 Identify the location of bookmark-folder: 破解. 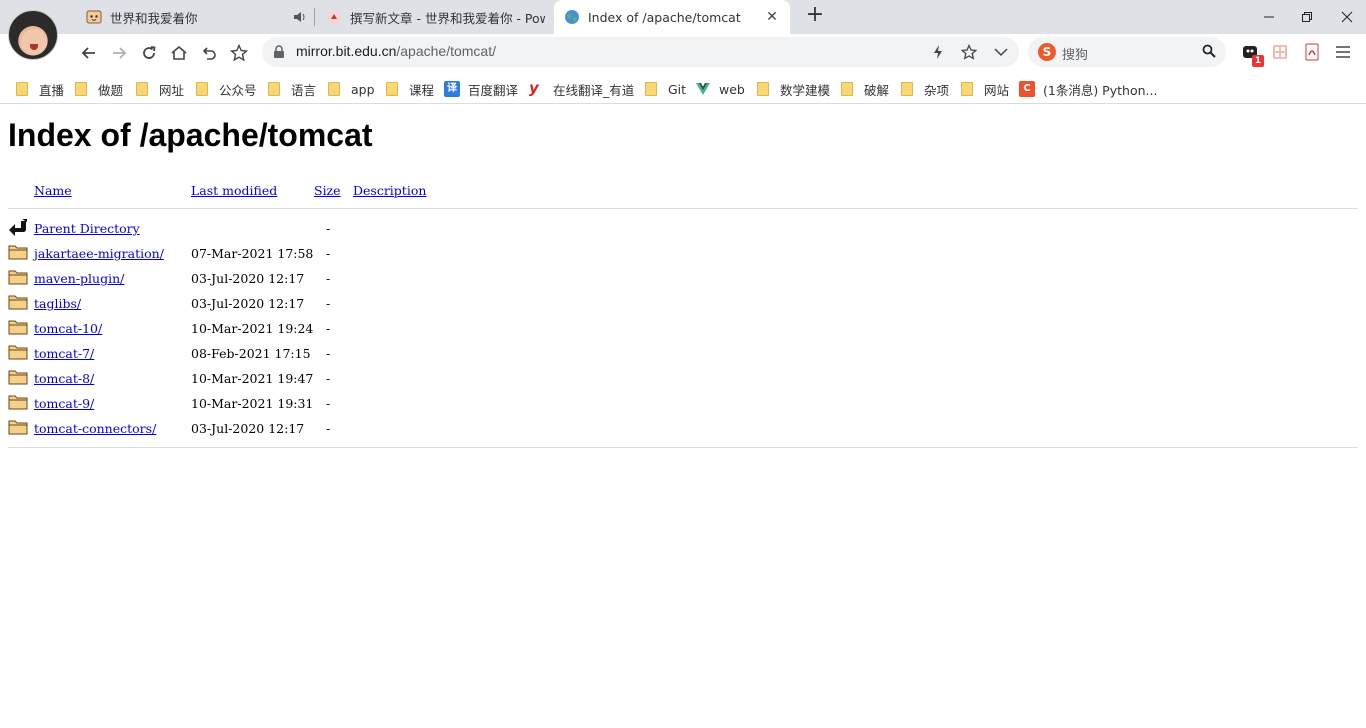
(865, 89).